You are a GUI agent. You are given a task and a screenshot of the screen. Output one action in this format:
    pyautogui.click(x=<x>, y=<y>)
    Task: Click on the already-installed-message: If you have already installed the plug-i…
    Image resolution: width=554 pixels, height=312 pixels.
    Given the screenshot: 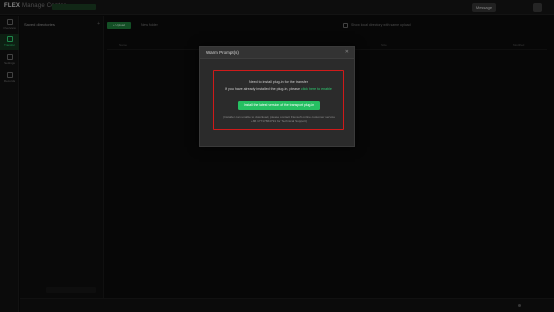 What is the action you would take?
    pyautogui.click(x=278, y=89)
    